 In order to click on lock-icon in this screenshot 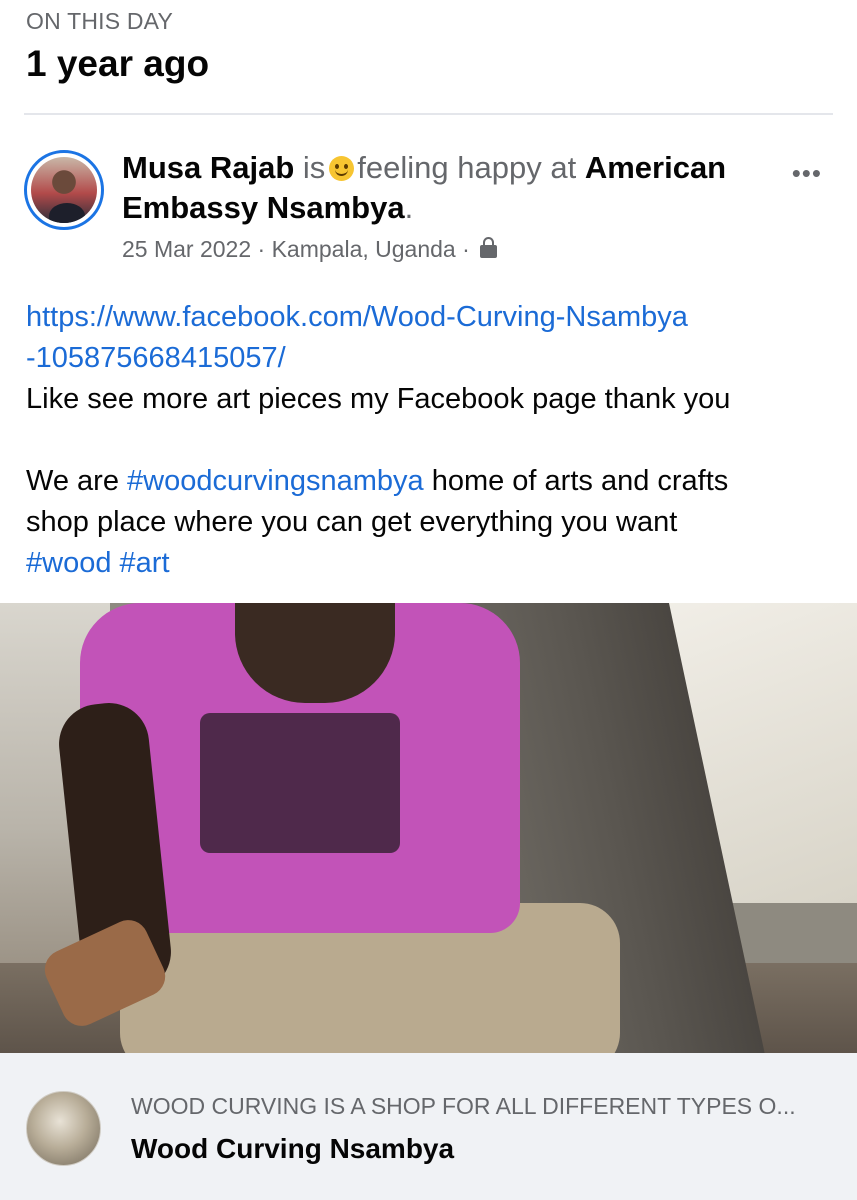, I will do `click(489, 247)`.